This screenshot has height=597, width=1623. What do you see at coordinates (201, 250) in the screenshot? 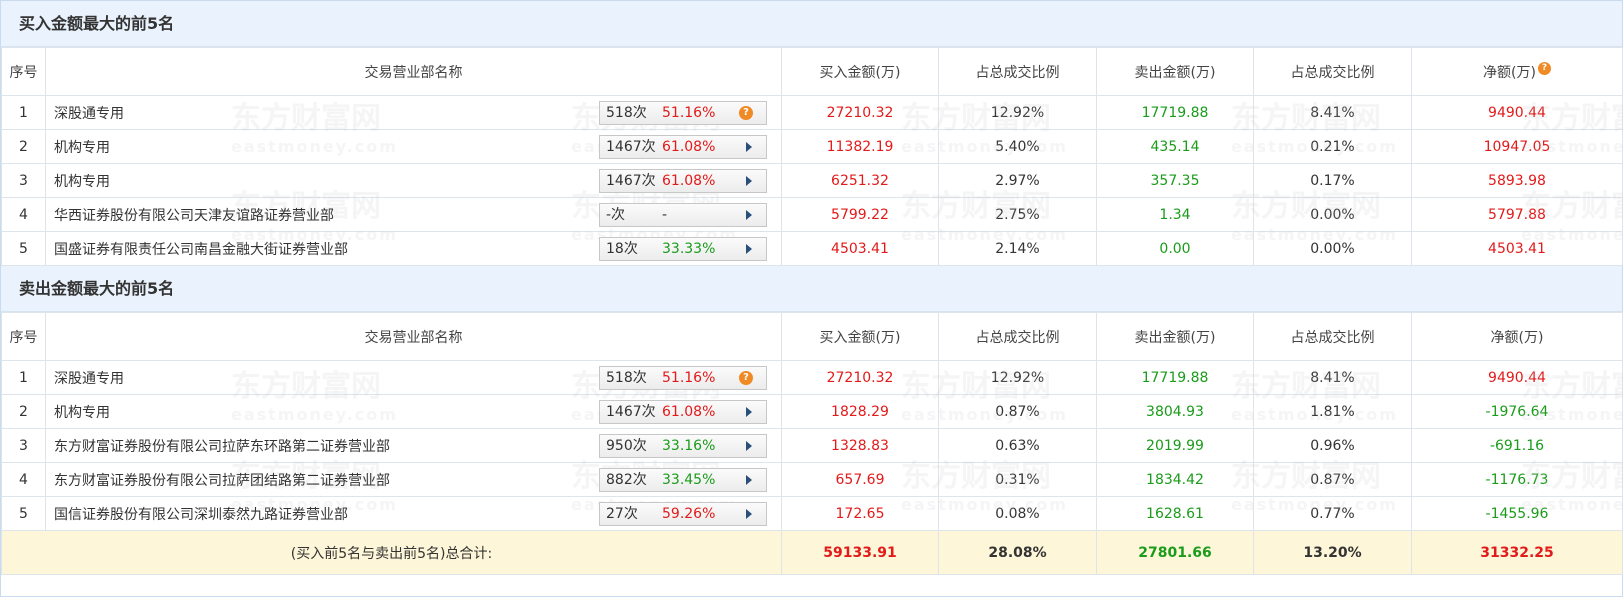
I see `branch-name: 国盛证券有限责任公司南昌金融大街证券营业部` at bounding box center [201, 250].